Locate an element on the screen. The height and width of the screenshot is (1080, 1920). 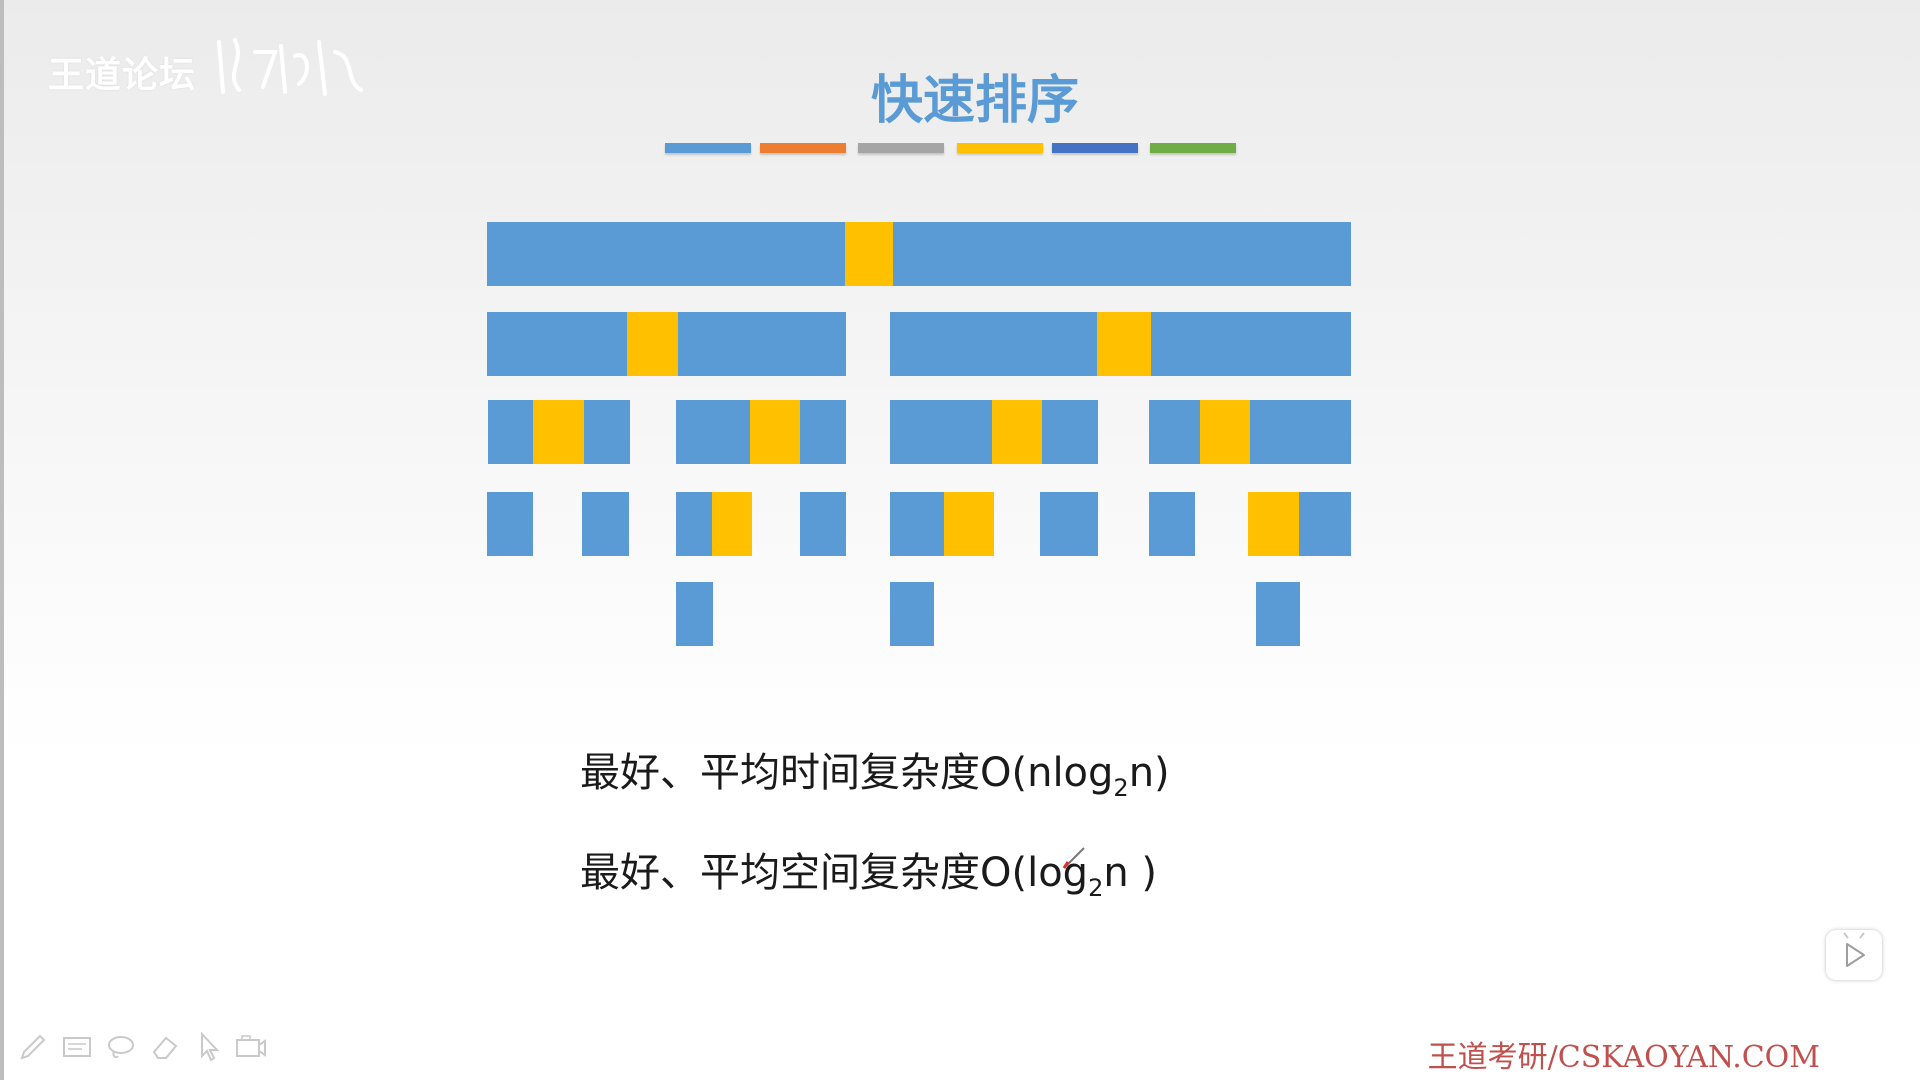
pen-icon is located at coordinates (33, 1047).